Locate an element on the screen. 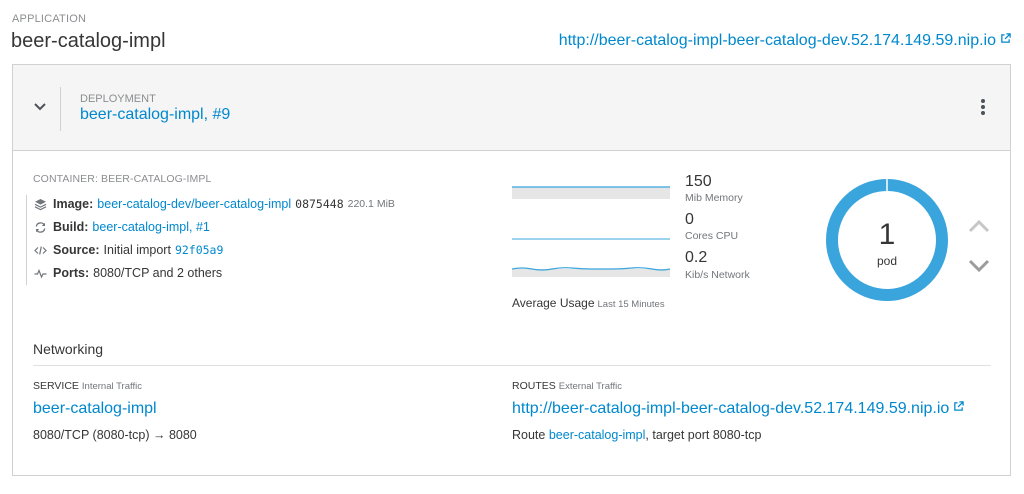 The width and height of the screenshot is (1024, 494). routes-sublabel: External Traffic is located at coordinates (590, 386).